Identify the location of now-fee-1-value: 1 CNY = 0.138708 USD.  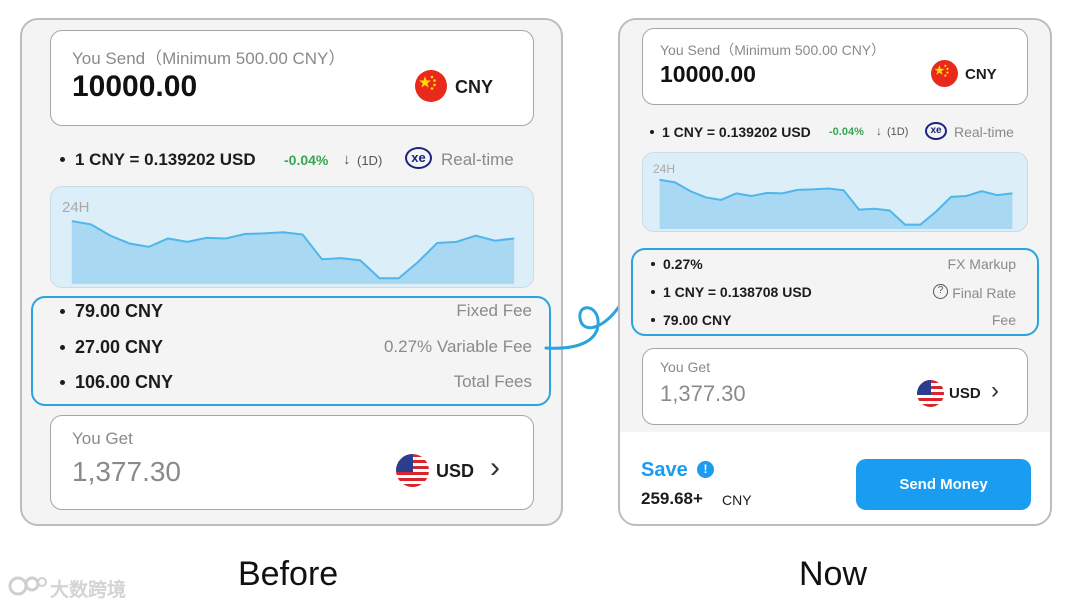
(737, 292).